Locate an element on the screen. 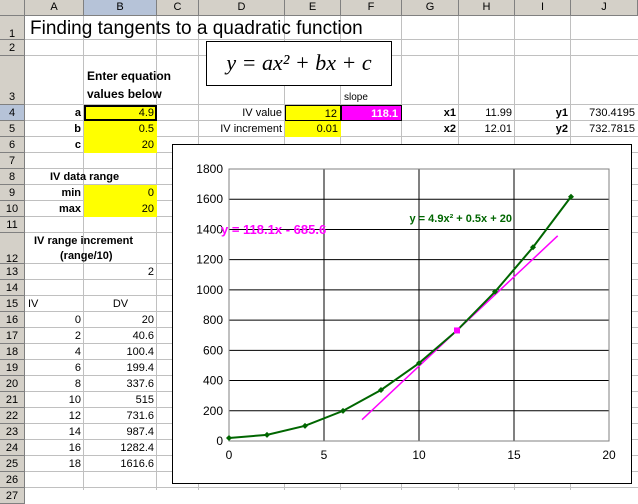 Image resolution: width=638 pixels, height=504 pixels. row-header-3: 3 is located at coordinates (12, 80).